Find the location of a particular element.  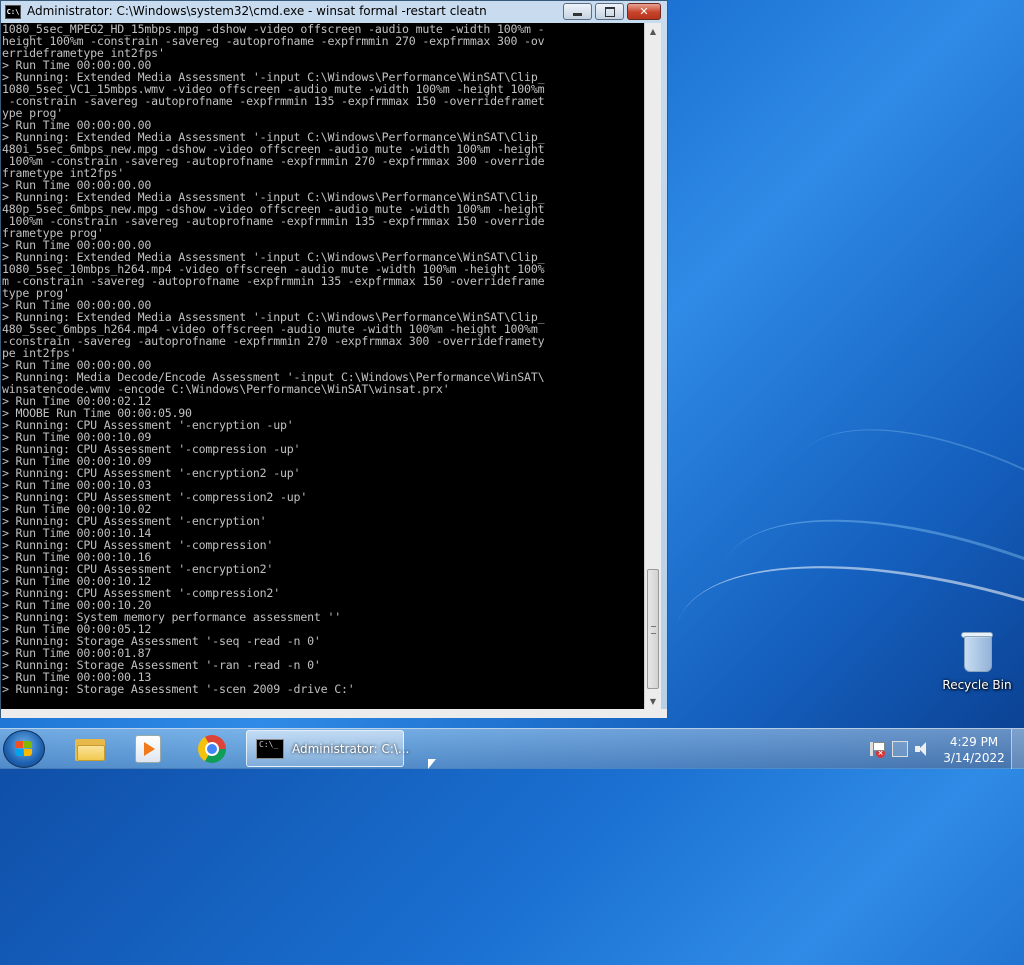

cmd-icon: C:\ is located at coordinates (13, 12).